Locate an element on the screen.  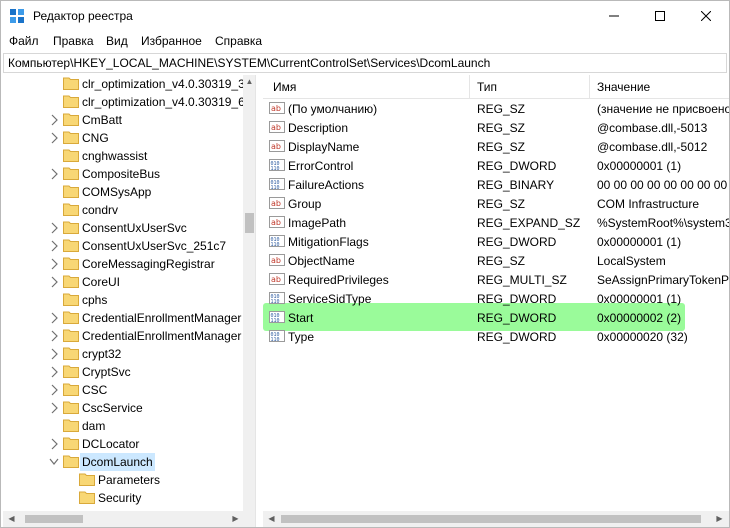
menu-file: Файл is located at coordinates (24, 41).